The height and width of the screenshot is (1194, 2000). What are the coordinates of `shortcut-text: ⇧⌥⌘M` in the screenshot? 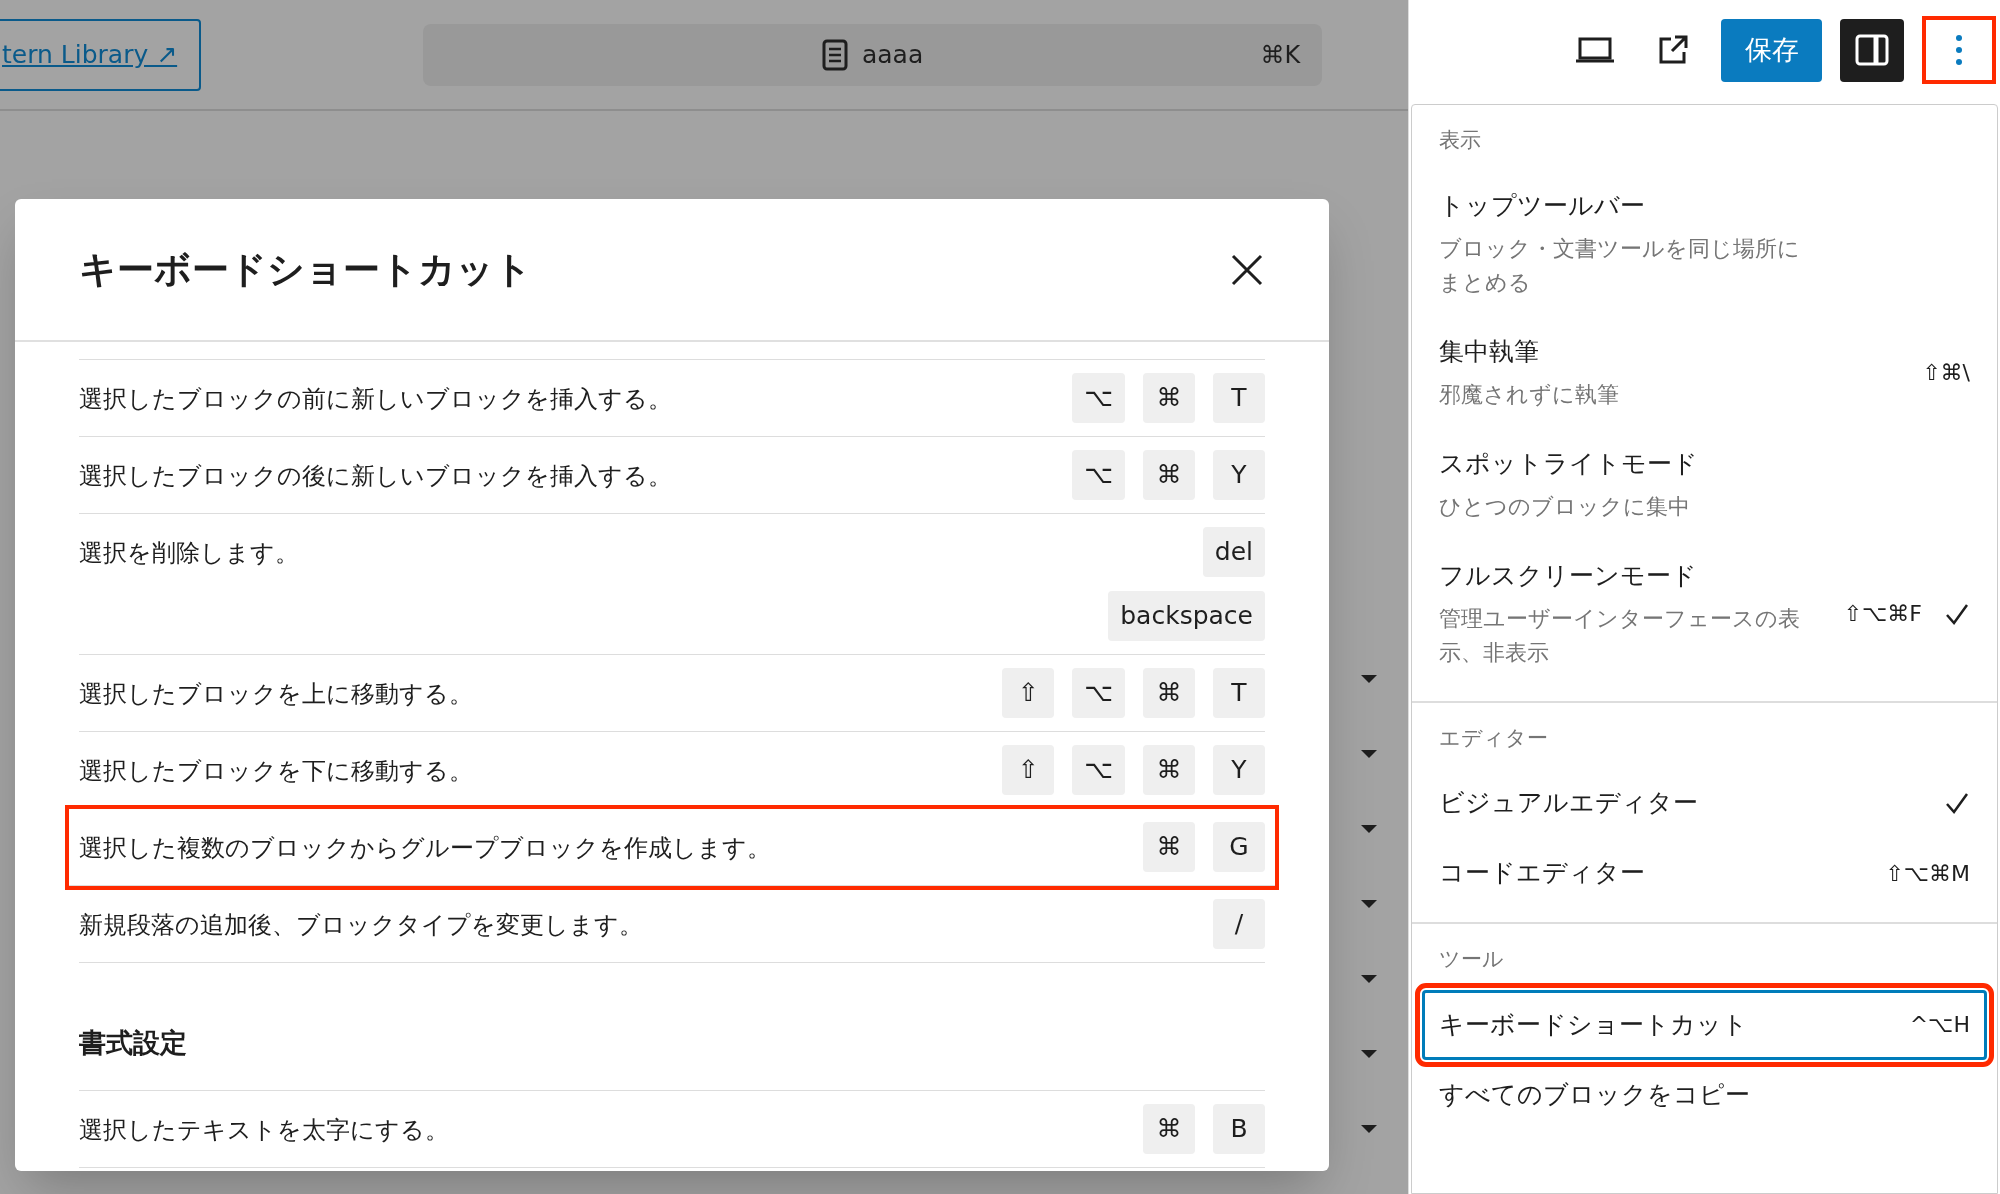 It's located at (1927, 873).